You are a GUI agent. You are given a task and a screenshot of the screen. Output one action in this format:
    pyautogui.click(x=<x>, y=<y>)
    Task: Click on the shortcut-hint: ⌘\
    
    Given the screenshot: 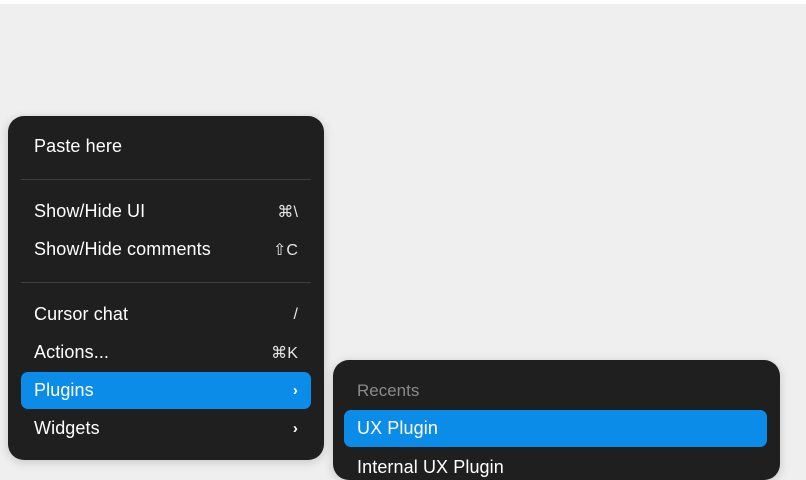 What is the action you would take?
    pyautogui.click(x=287, y=212)
    